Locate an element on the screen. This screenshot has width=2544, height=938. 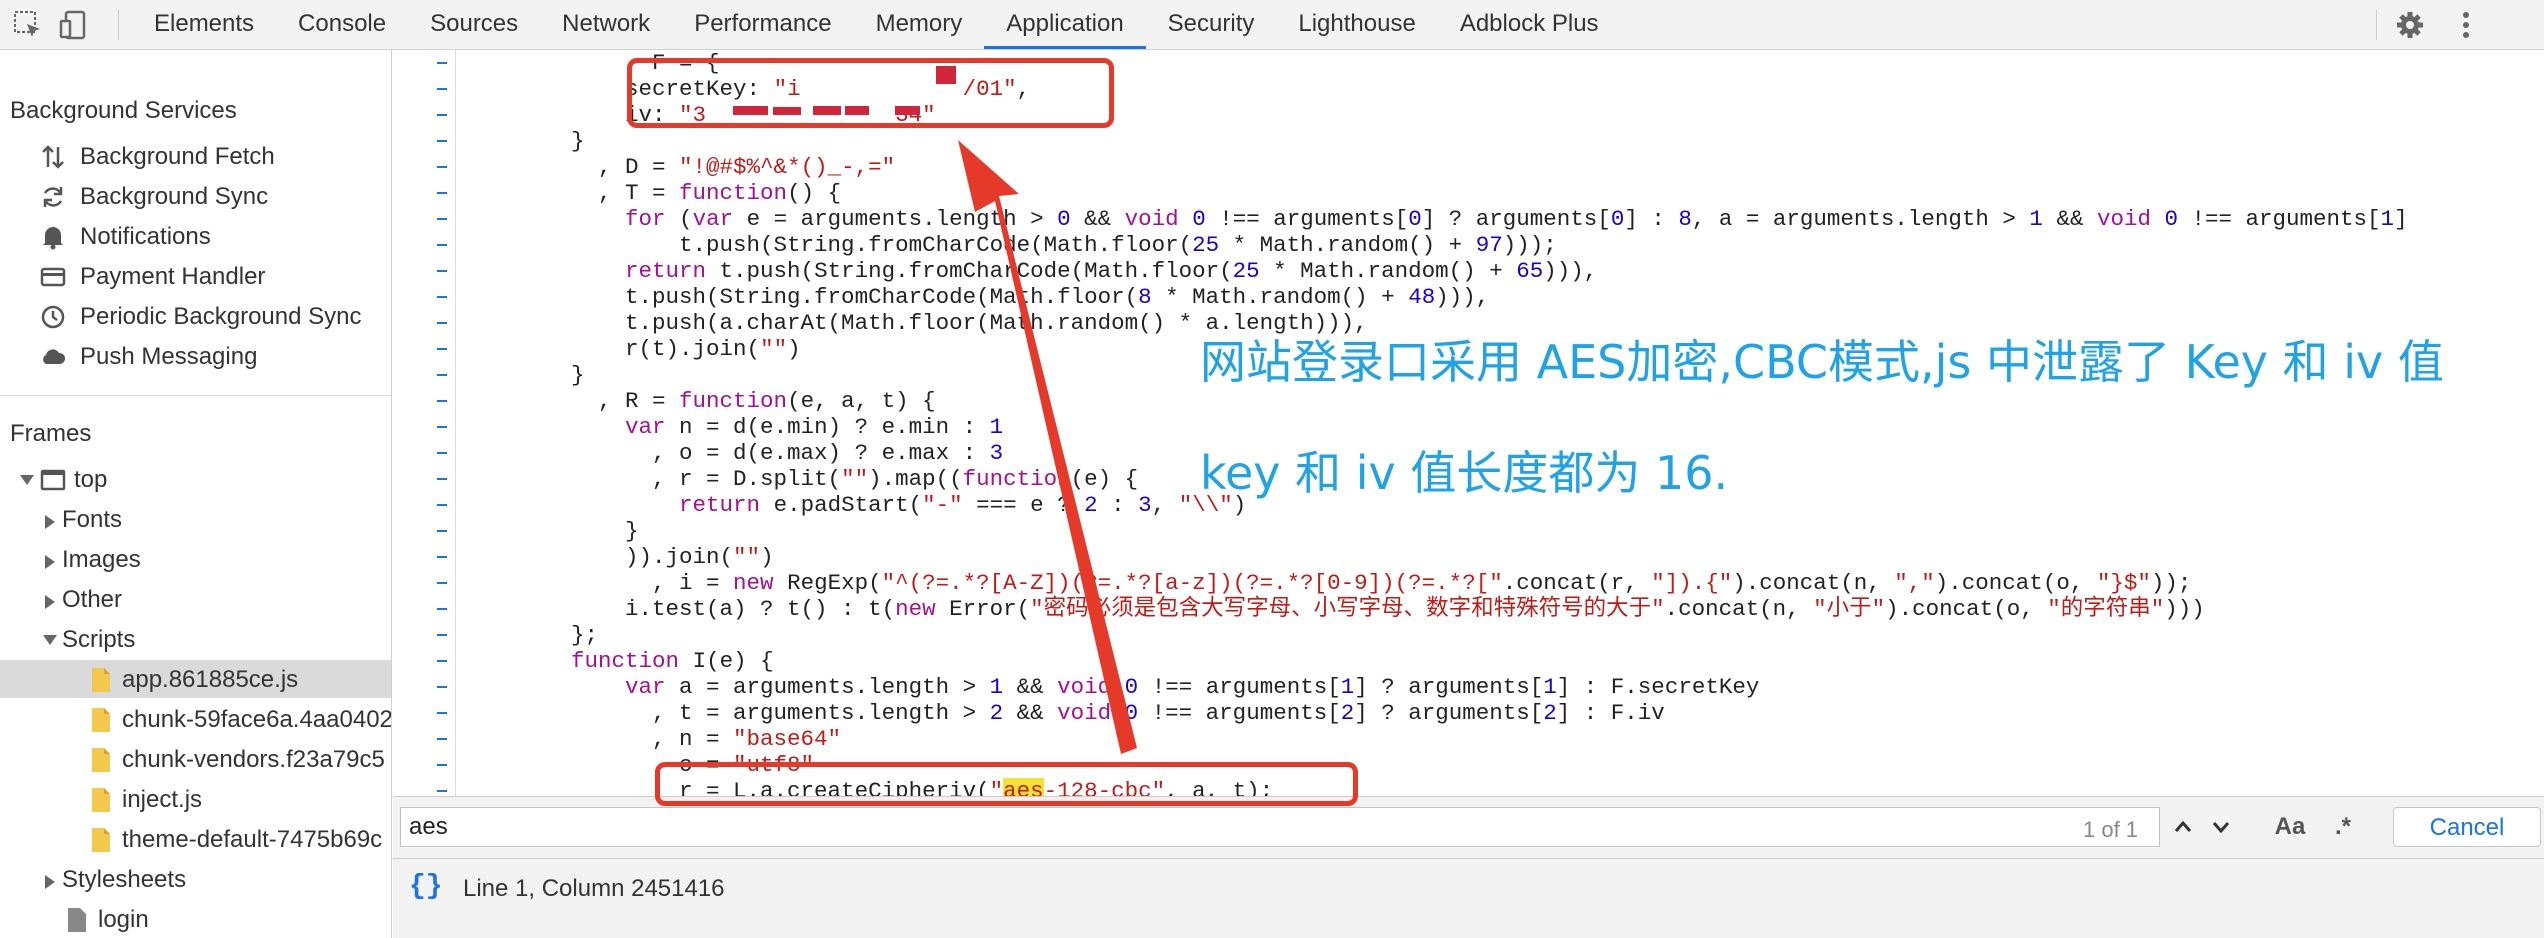
code-token: , i = is located at coordinates (598, 583).